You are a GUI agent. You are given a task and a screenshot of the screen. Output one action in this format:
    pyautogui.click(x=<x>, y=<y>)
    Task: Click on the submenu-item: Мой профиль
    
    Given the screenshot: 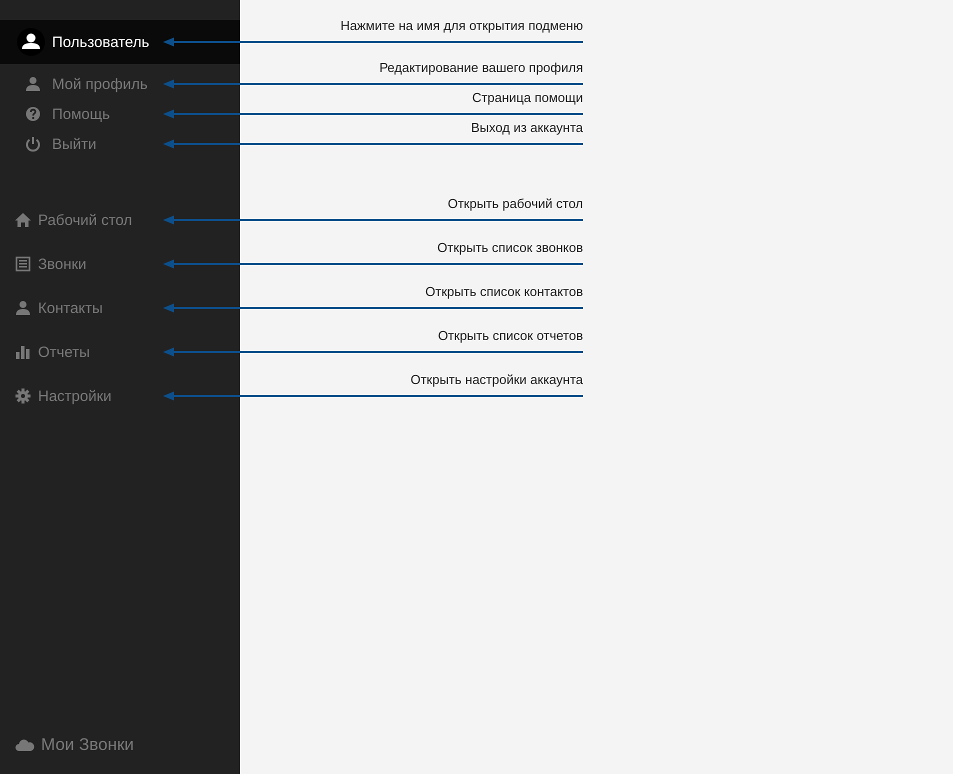 What is the action you would take?
    pyautogui.click(x=120, y=84)
    